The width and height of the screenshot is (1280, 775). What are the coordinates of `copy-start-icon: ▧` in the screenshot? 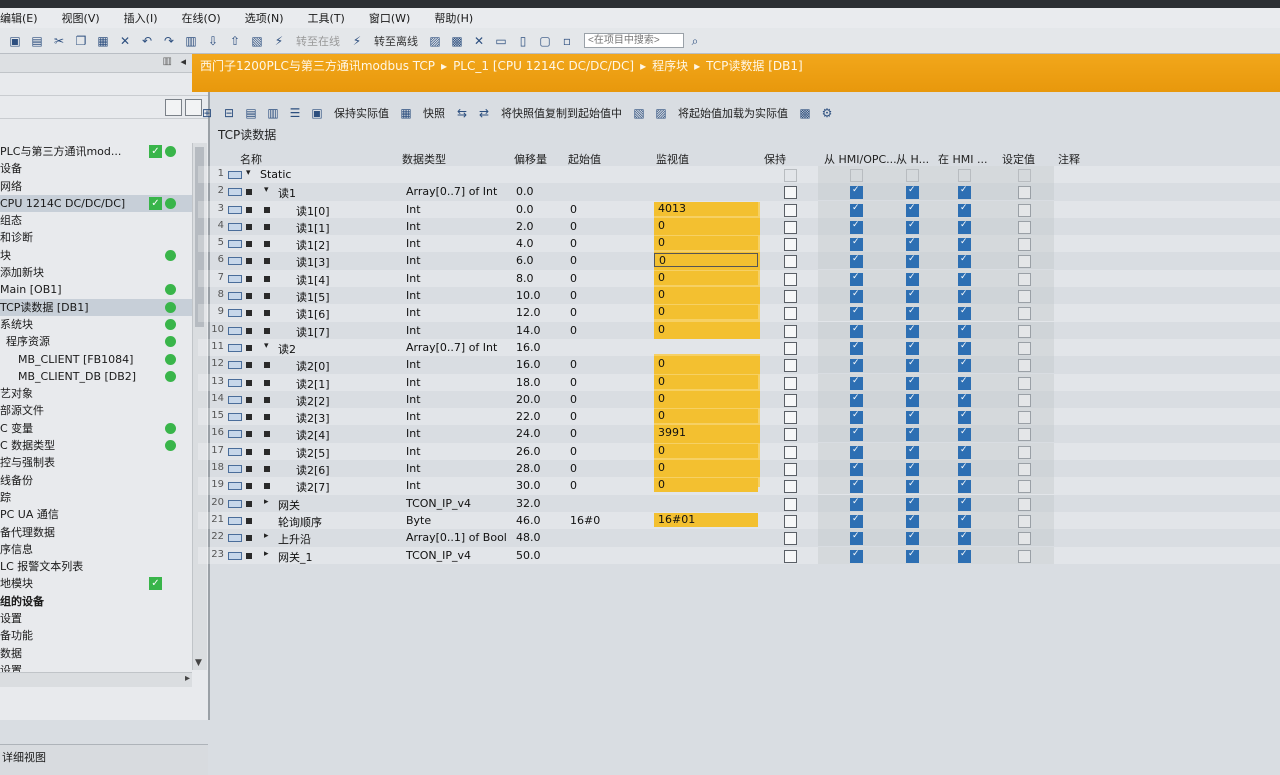 It's located at (639, 113).